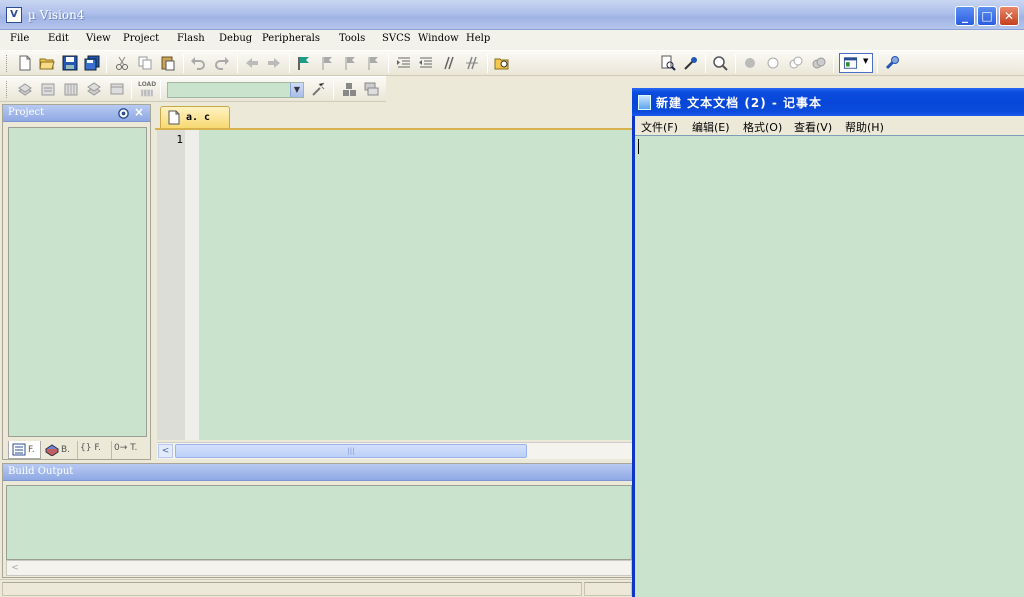 The width and height of the screenshot is (1024, 597). I want to click on menu-svcs: SVCS, so click(396, 38).